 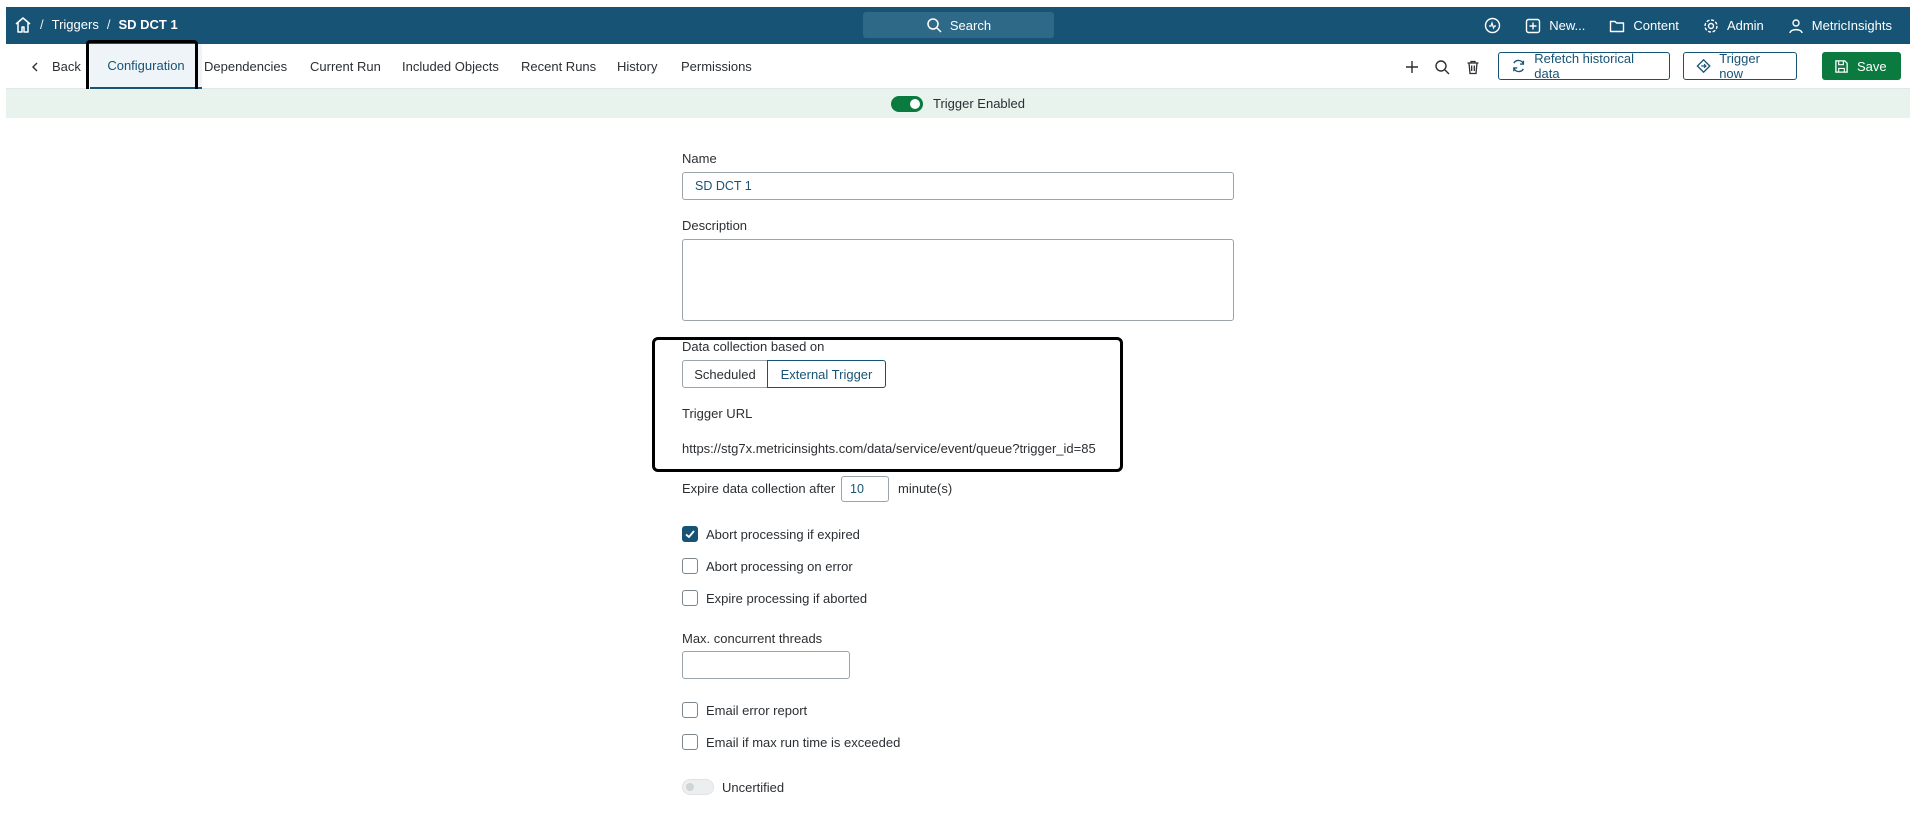 I want to click on expire-if-aborted-checkbox, so click(x=690, y=598).